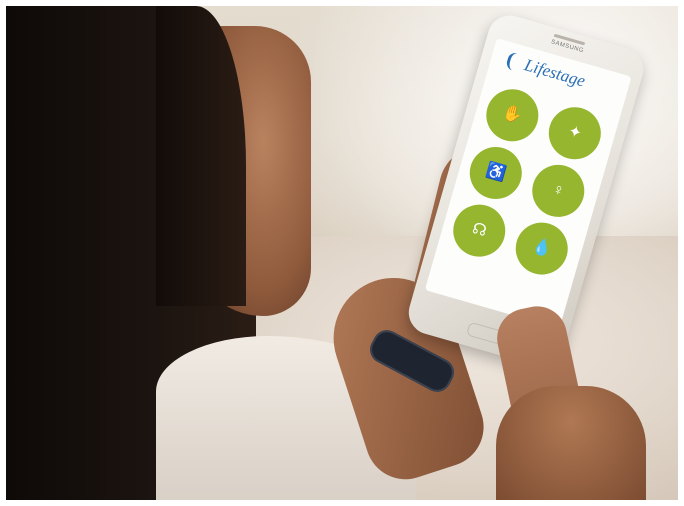  I want to click on menu-button-6: 💧, so click(541, 248).